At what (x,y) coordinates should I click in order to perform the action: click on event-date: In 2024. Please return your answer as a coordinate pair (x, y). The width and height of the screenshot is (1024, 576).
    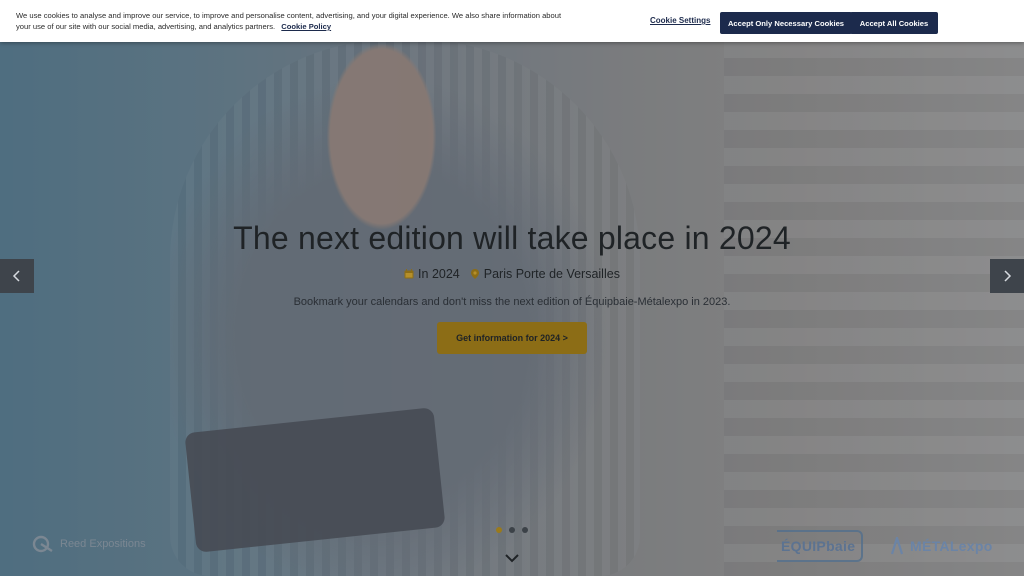
    Looking at the image, I should click on (432, 274).